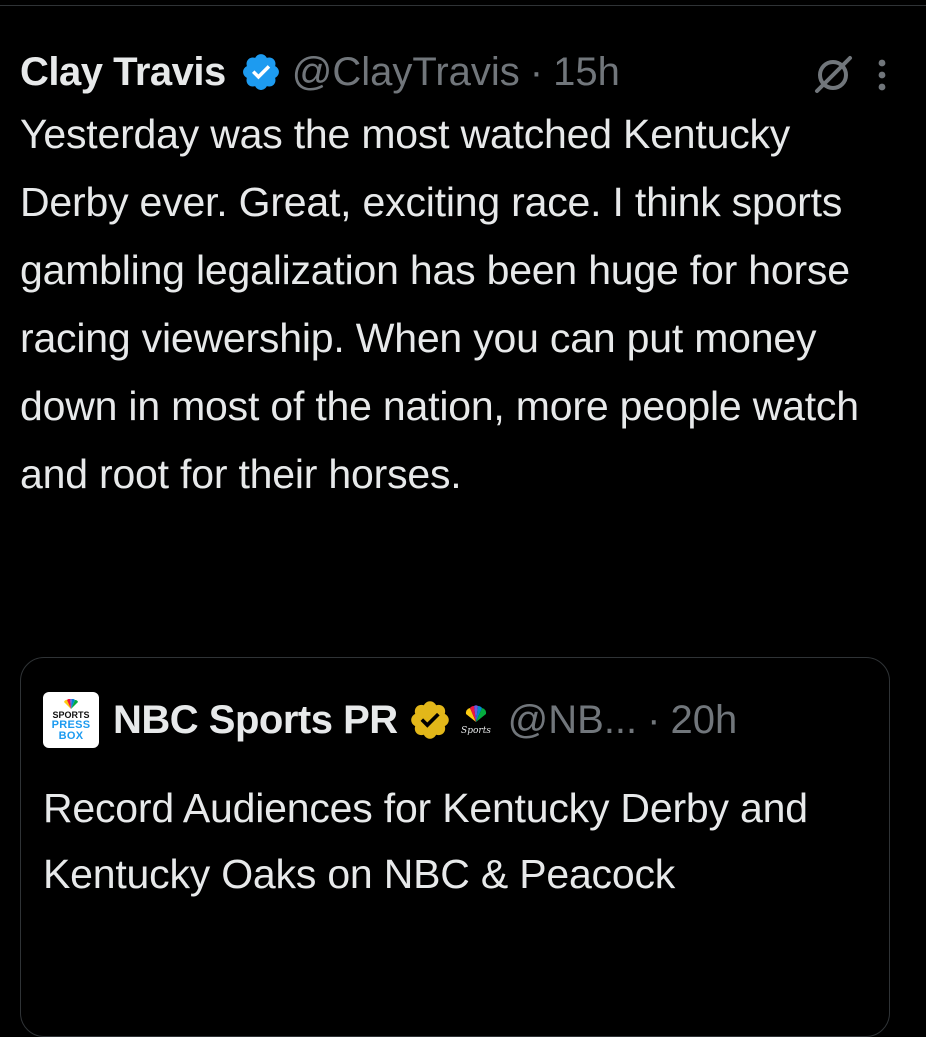 Image resolution: width=926 pixels, height=1037 pixels. I want to click on more-options-icon, so click(882, 75).